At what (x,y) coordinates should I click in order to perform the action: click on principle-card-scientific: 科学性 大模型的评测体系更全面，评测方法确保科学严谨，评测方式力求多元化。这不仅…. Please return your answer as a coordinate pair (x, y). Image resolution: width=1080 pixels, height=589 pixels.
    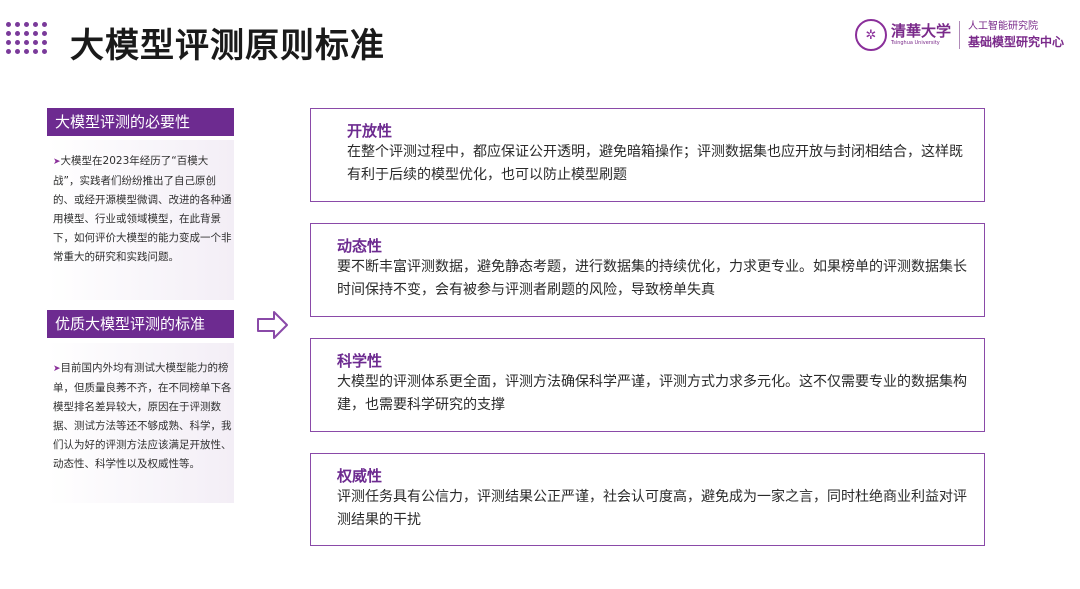
    Looking at the image, I should click on (647, 385).